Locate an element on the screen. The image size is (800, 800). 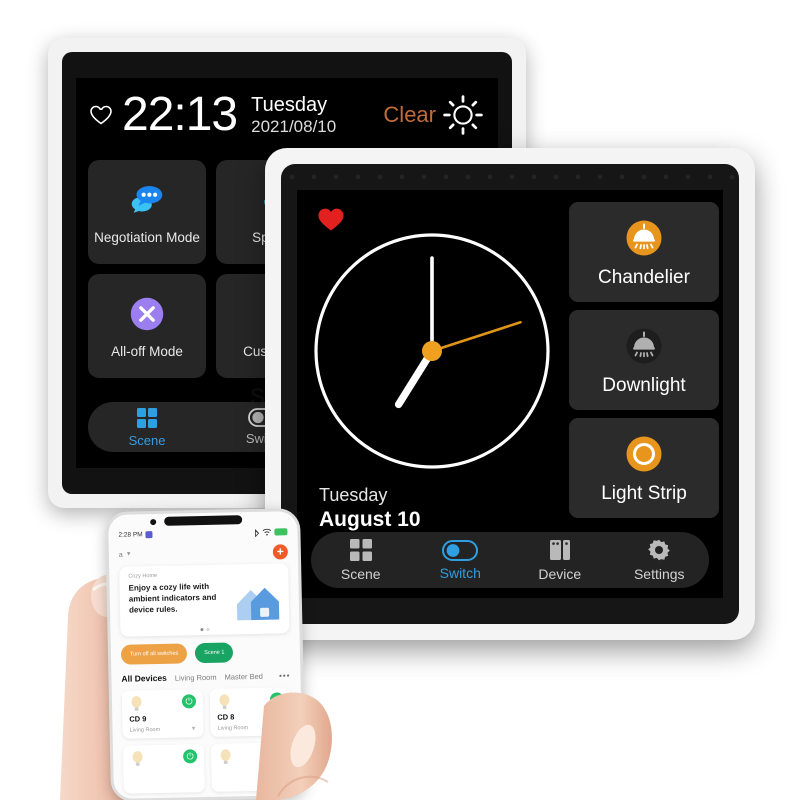
back-scene-label: All-off Mode is located at coordinates (147, 351).